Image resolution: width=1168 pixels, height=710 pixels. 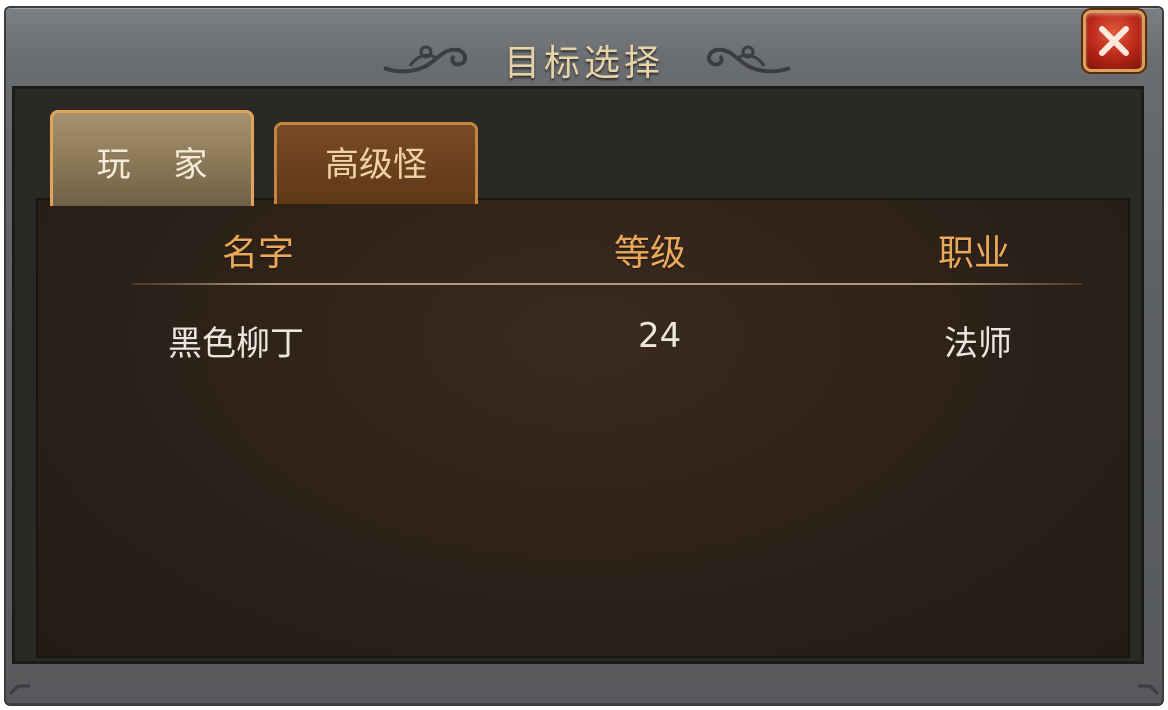 What do you see at coordinates (978, 344) in the screenshot?
I see `row-class: 法师` at bounding box center [978, 344].